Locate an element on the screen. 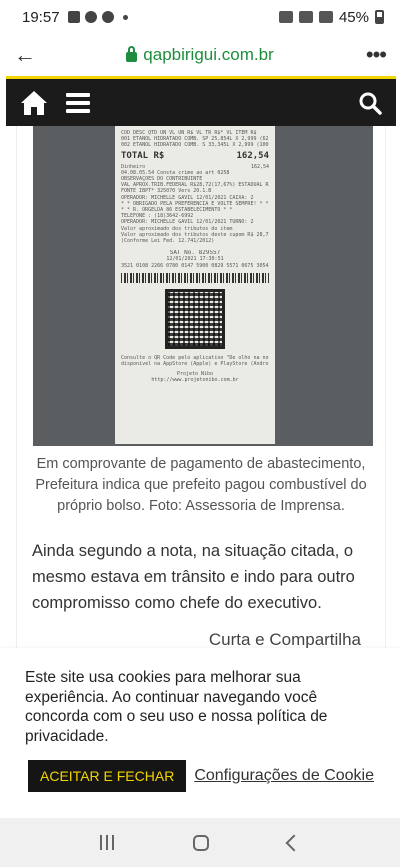 The width and height of the screenshot is (400, 867). browser-url-bar: ← qapbirigui.com.br ••• is located at coordinates (200, 55).